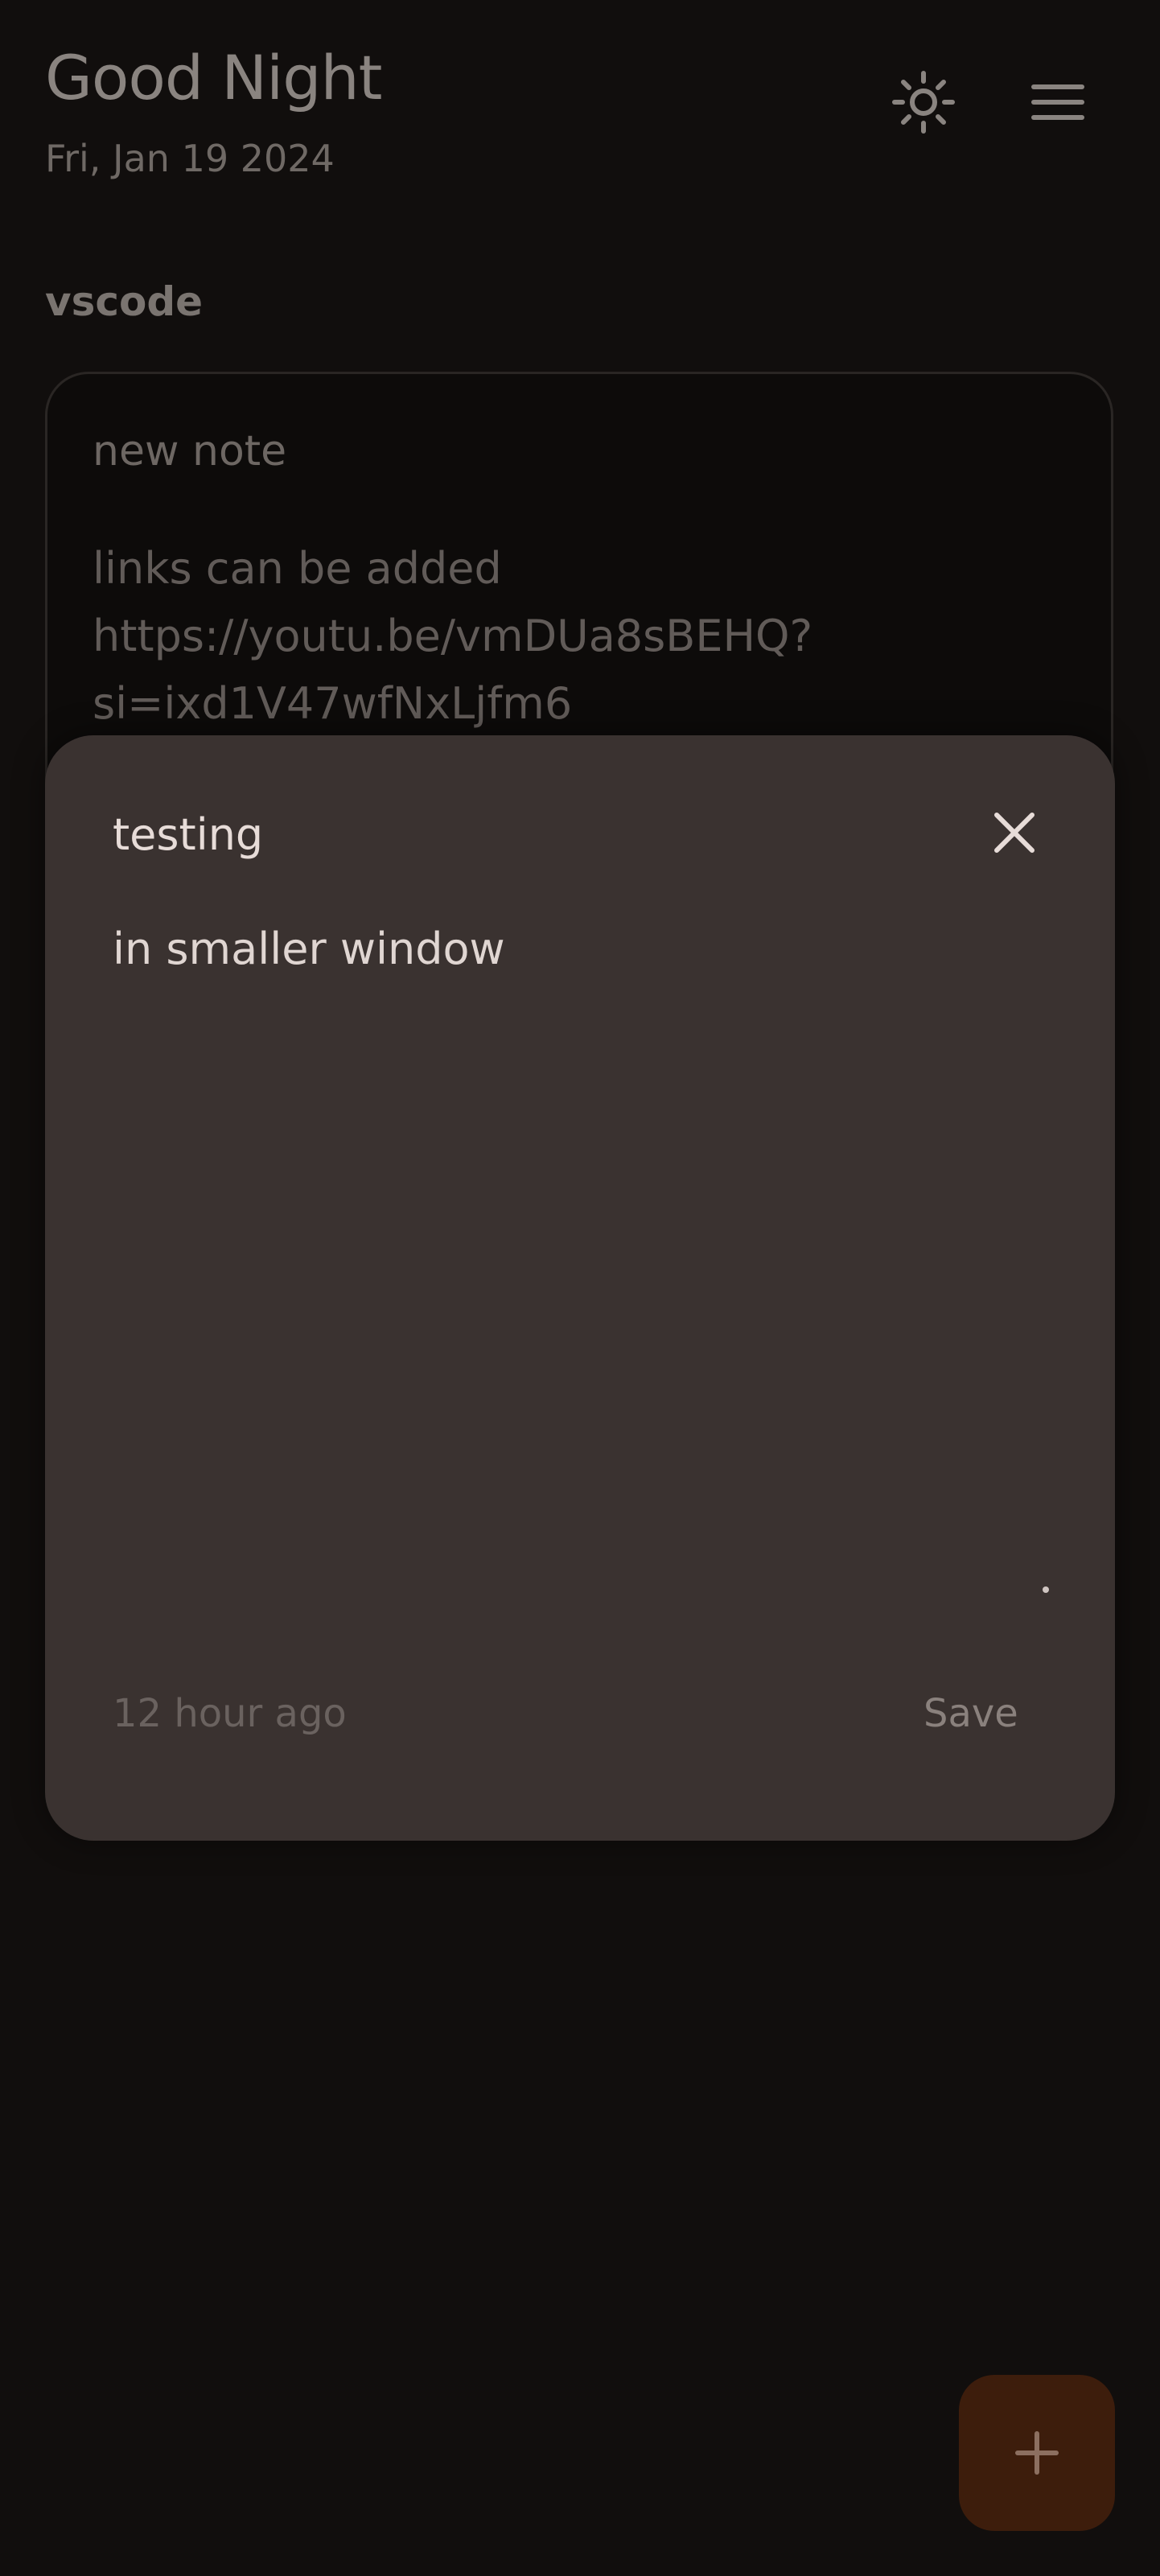  What do you see at coordinates (190, 451) in the screenshot?
I see `note-title: new note` at bounding box center [190, 451].